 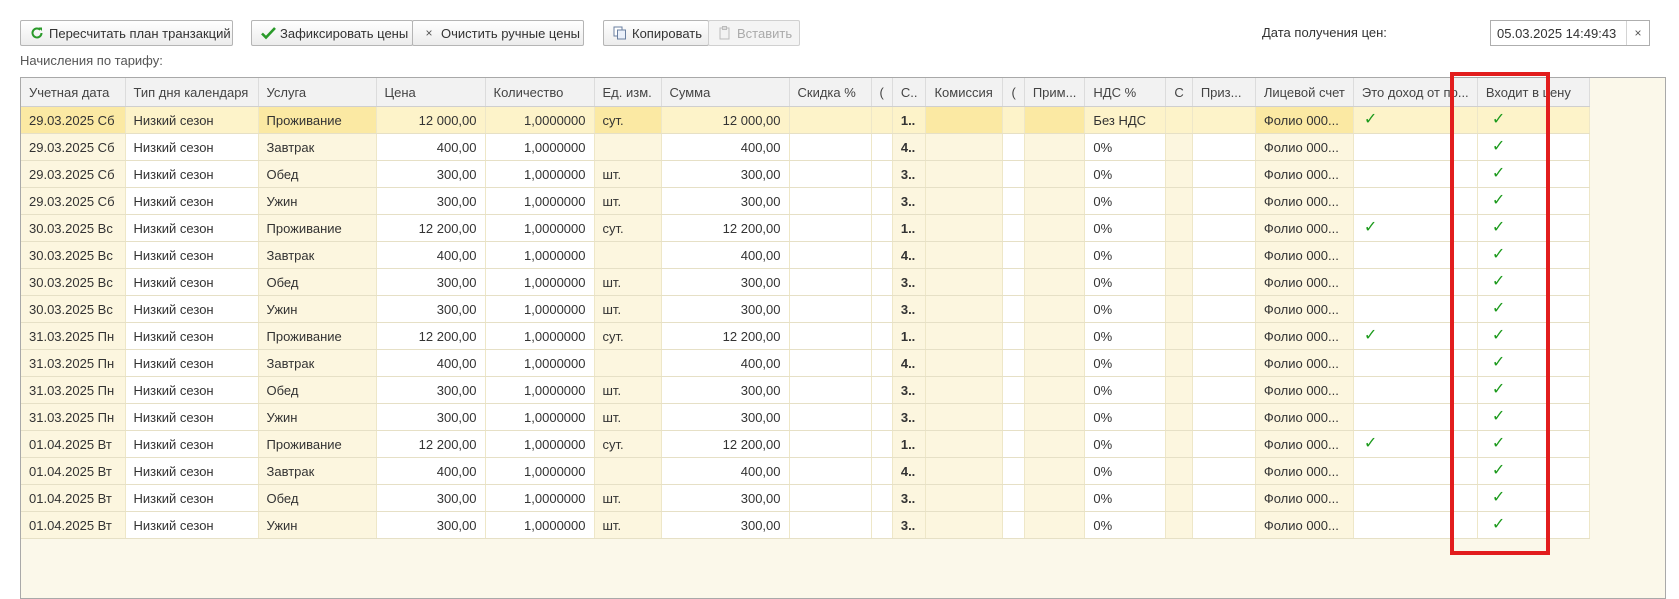 What do you see at coordinates (73, 92) in the screenshot?
I see `column-header: Учетная дата` at bounding box center [73, 92].